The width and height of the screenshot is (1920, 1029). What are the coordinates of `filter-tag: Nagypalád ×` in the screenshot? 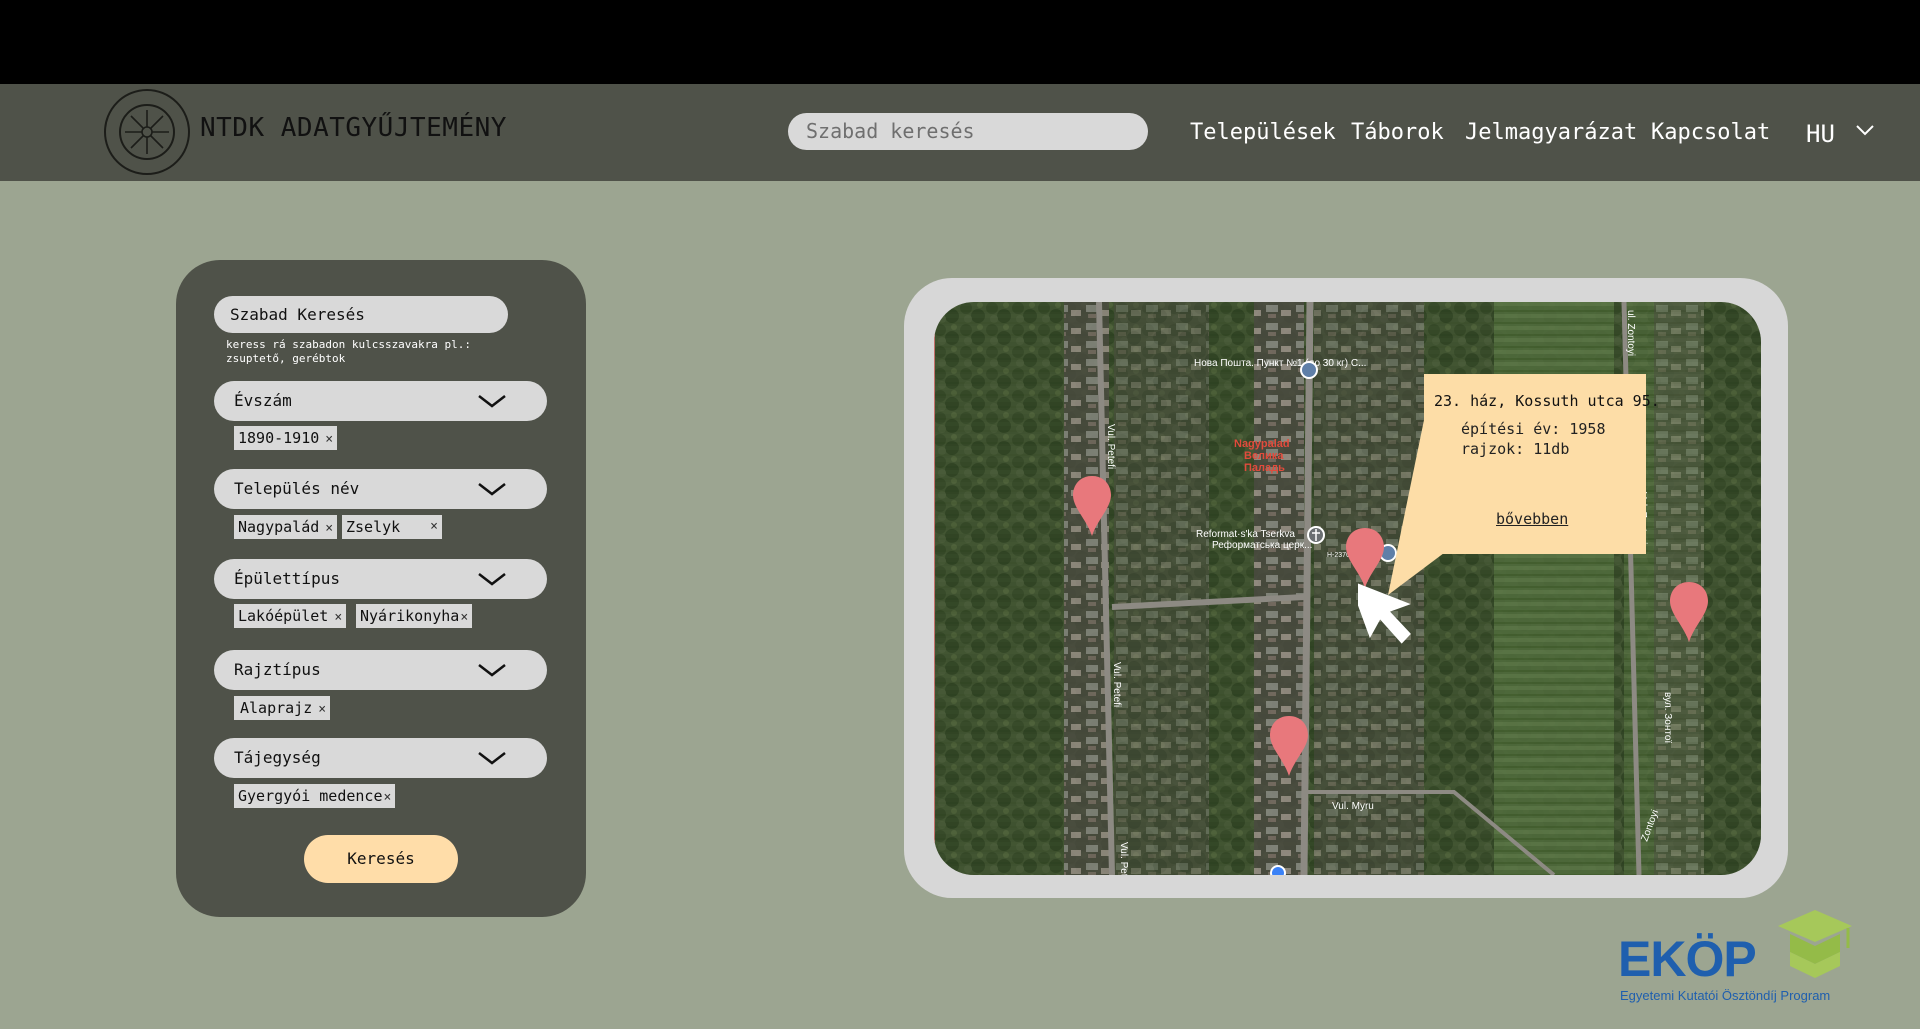 It's located at (286, 527).